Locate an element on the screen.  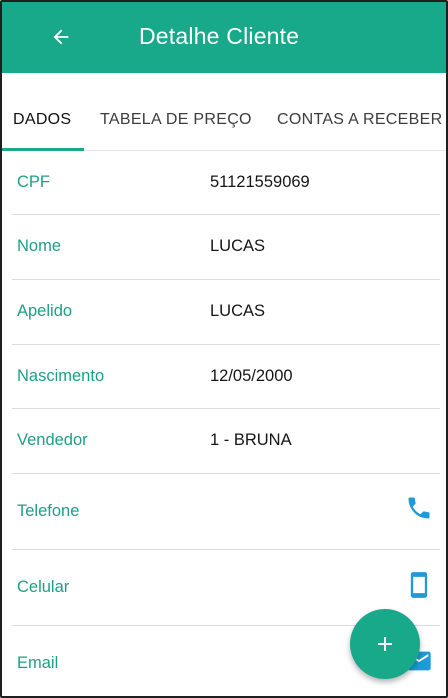
field-label: Apelido is located at coordinates (45, 311).